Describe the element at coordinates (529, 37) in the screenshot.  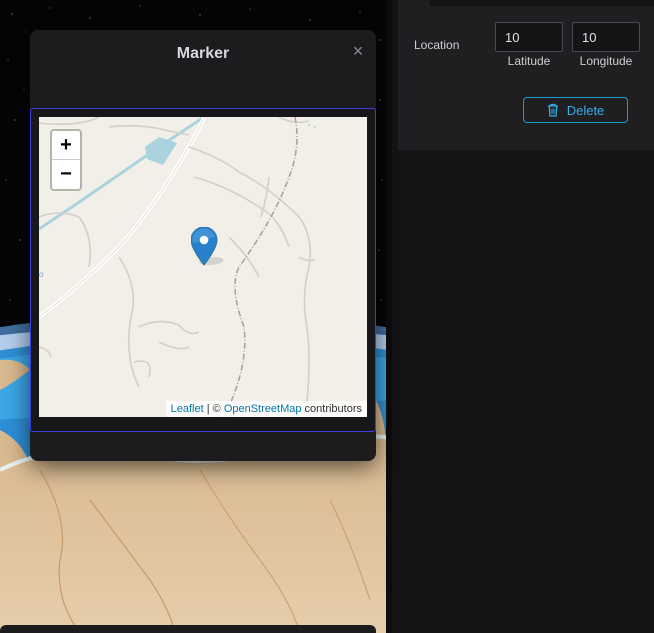
I see `latitude-input` at that location.